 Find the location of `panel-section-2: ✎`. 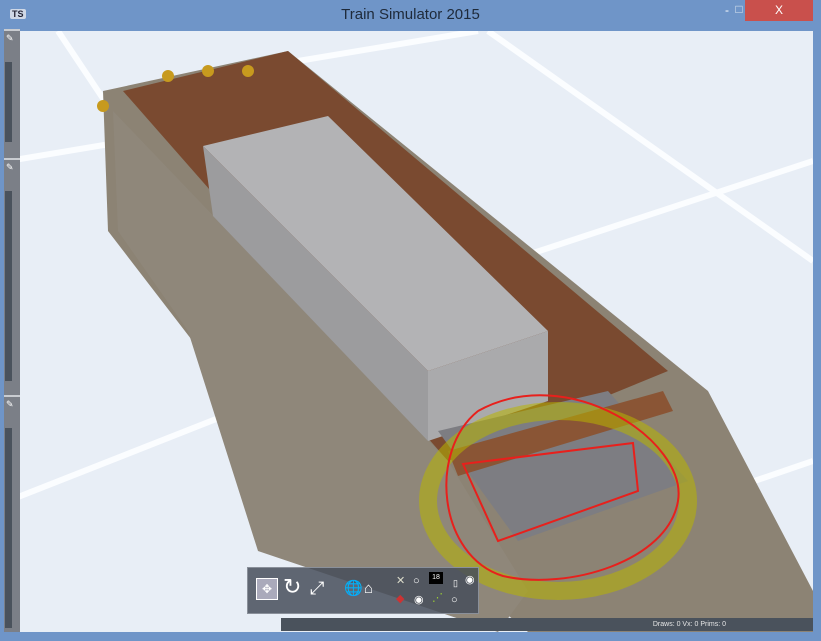

panel-section-2: ✎ is located at coordinates (12, 276).